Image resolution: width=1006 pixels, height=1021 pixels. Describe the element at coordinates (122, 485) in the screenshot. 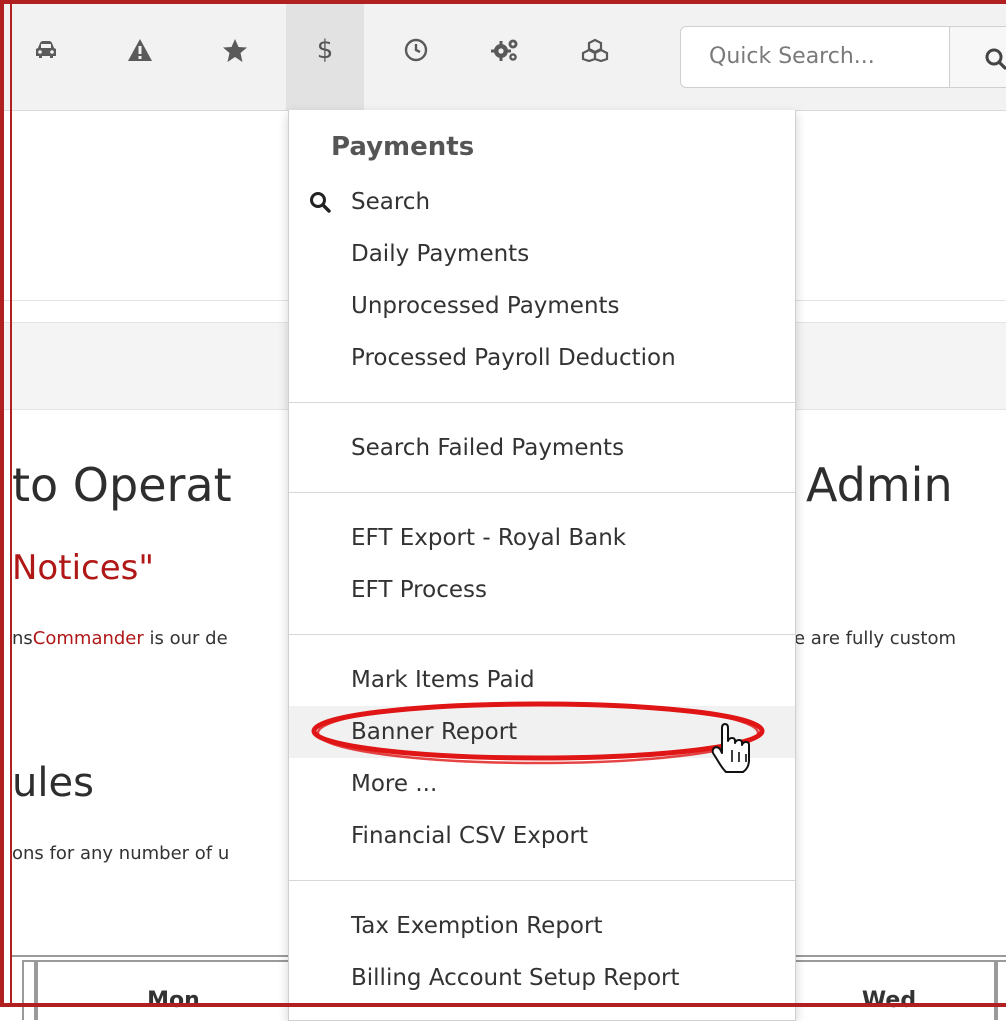

I see `welcome-heading: to Operat` at that location.